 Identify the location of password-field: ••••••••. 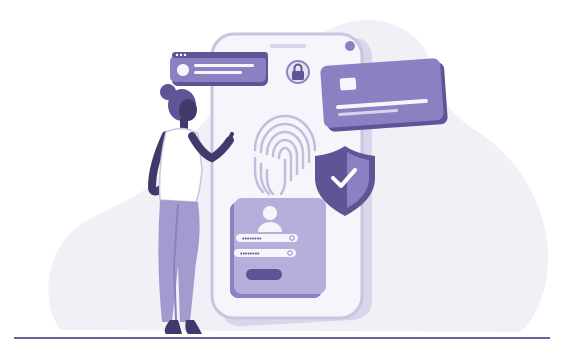
(265, 253).